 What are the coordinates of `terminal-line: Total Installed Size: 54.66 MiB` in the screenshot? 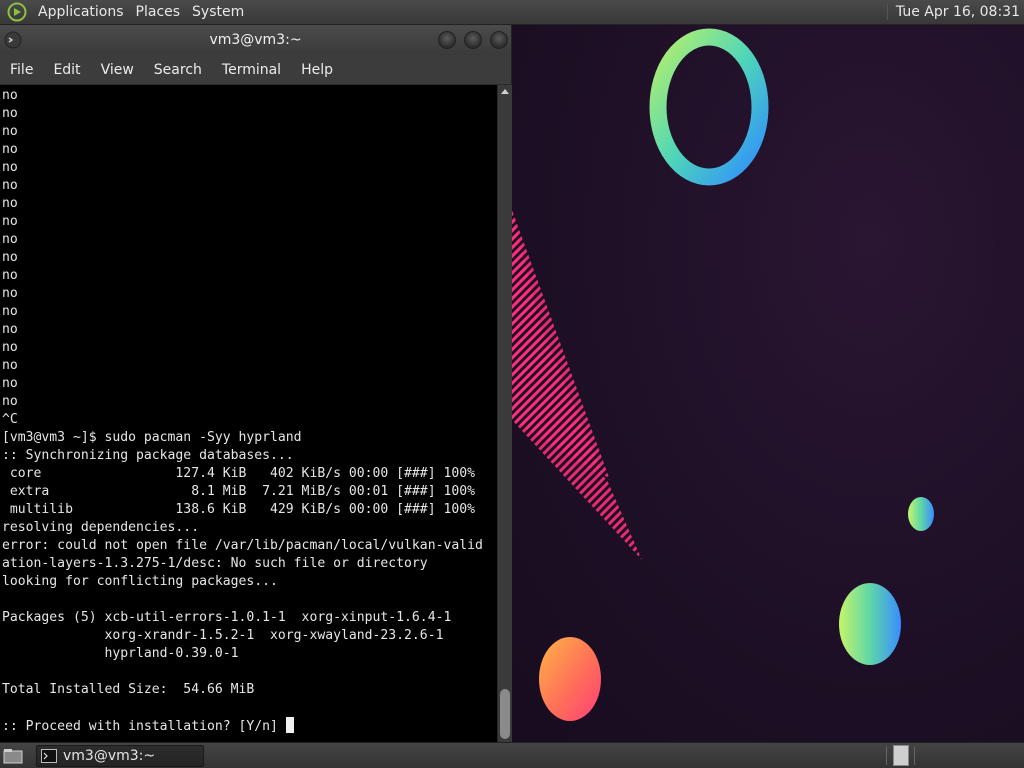 It's located at (128, 689).